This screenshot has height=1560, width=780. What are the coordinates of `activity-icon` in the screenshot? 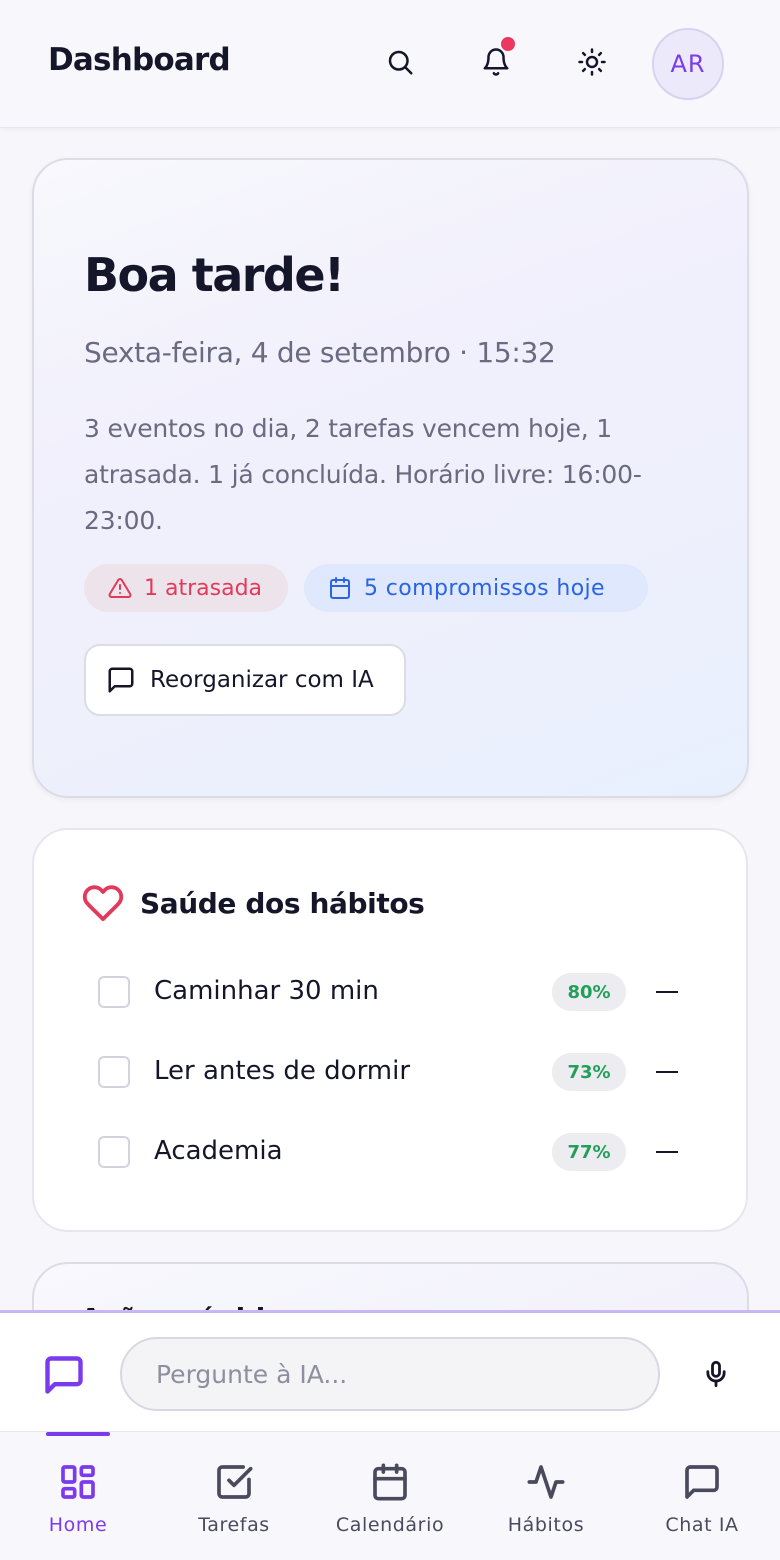 It's located at (546, 1482).